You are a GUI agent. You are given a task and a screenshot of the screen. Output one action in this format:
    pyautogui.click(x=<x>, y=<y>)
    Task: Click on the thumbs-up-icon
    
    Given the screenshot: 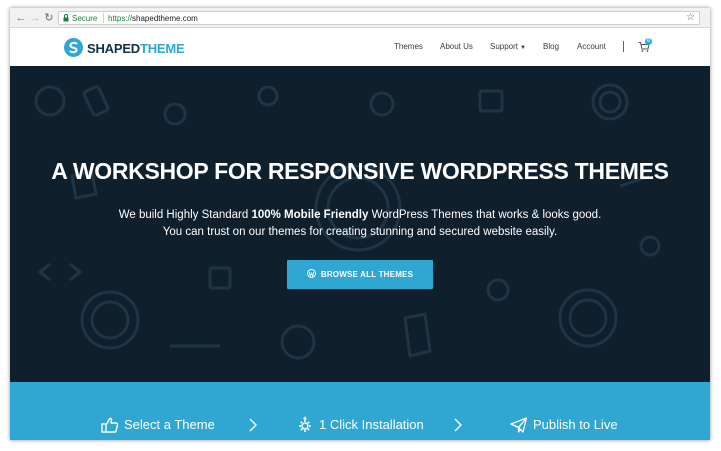 What is the action you would take?
    pyautogui.click(x=110, y=425)
    